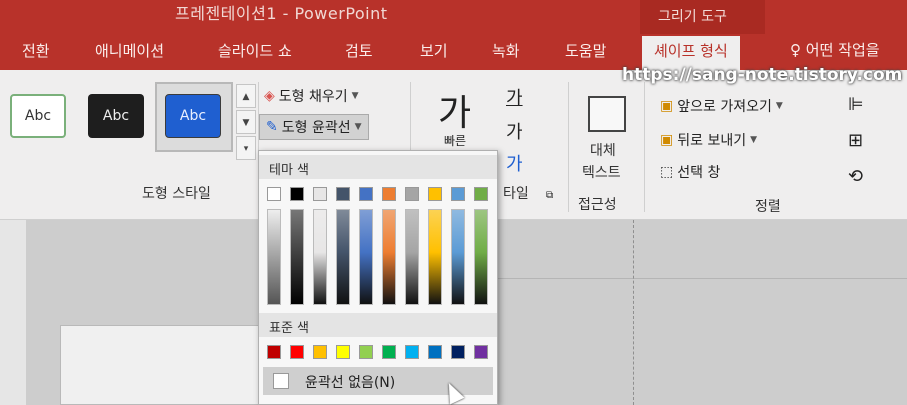 The image size is (907, 405). Describe the element at coordinates (688, 278) in the screenshot. I see `guide-line` at that location.